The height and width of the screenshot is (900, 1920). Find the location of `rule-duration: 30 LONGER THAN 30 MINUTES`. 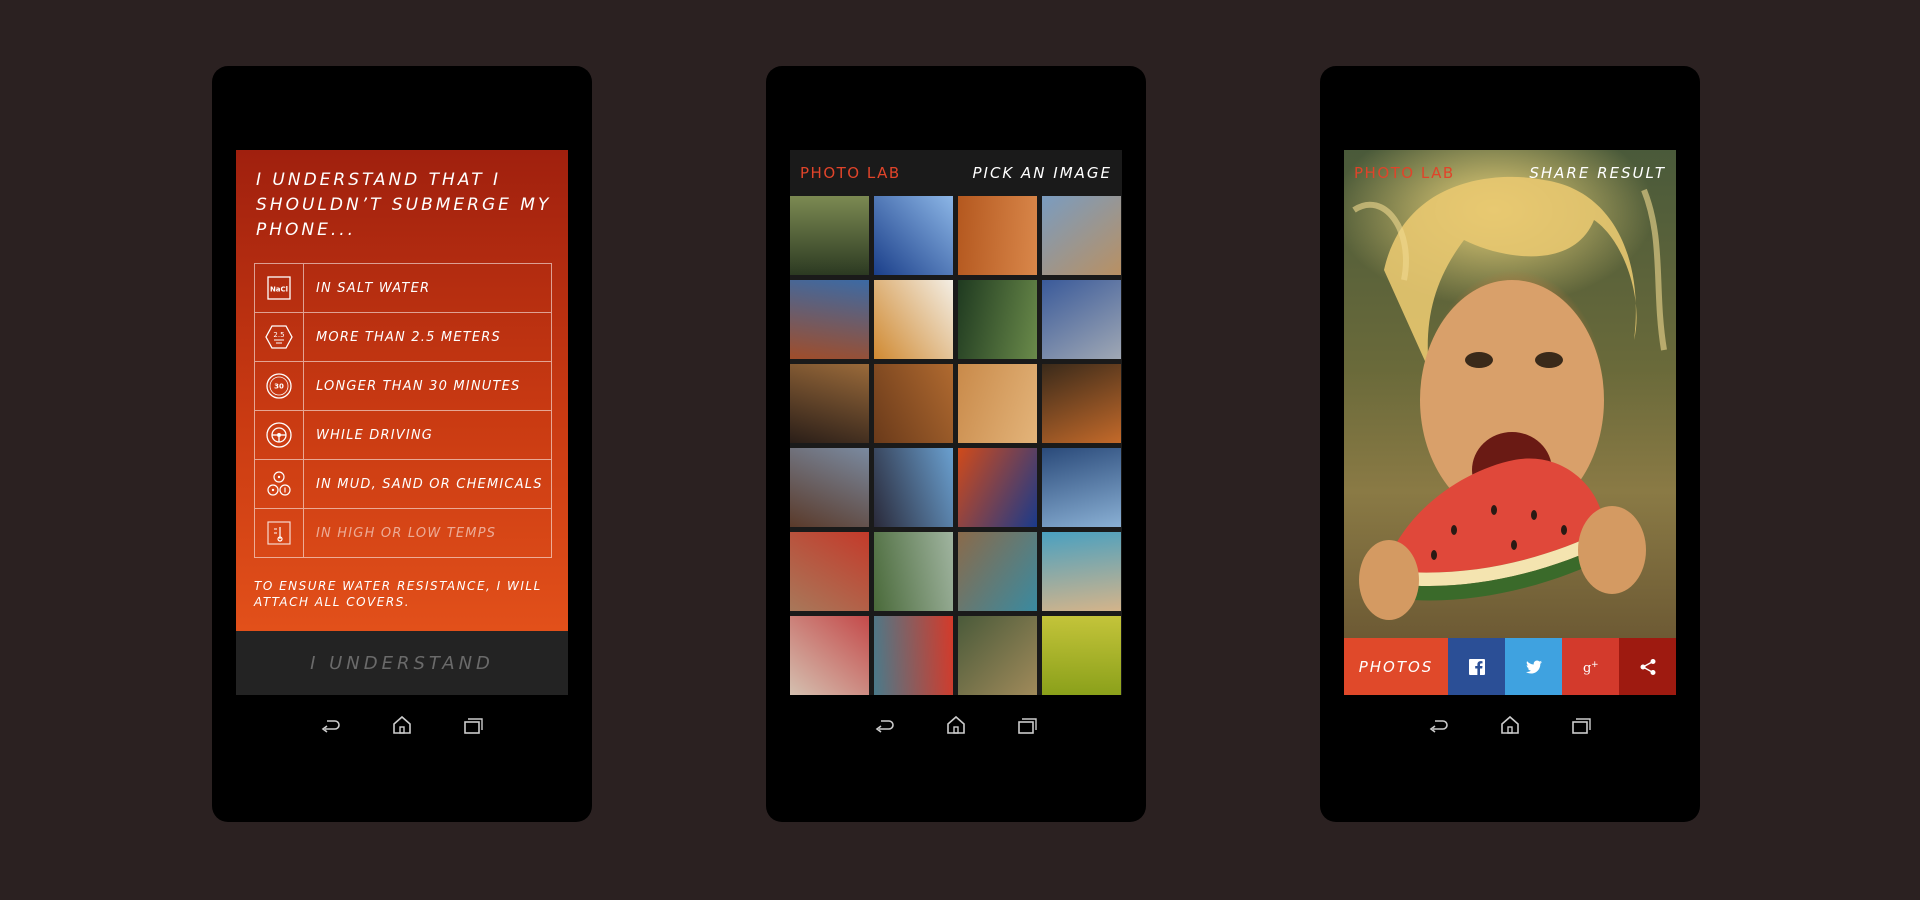

rule-duration: 30 LONGER THAN 30 MINUTES is located at coordinates (403, 386).